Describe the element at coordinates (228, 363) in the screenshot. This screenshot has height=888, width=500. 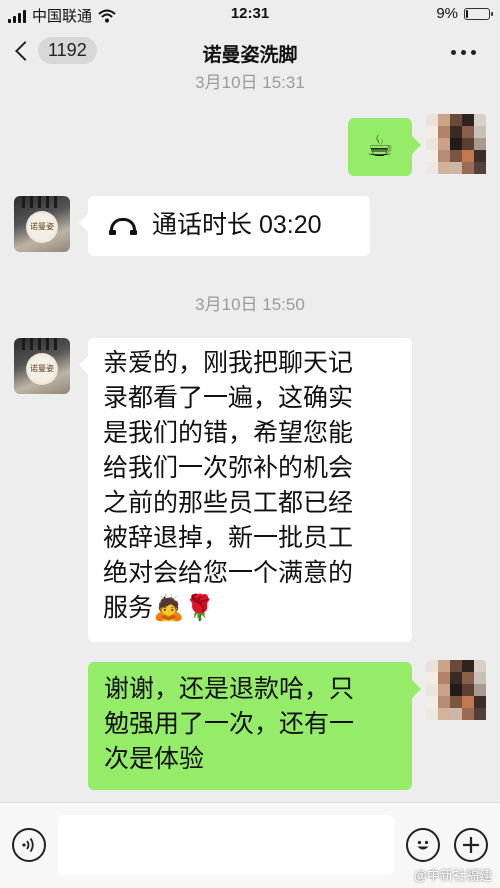
I see `message-line: 亲爱的，刚我把聊天记` at that location.